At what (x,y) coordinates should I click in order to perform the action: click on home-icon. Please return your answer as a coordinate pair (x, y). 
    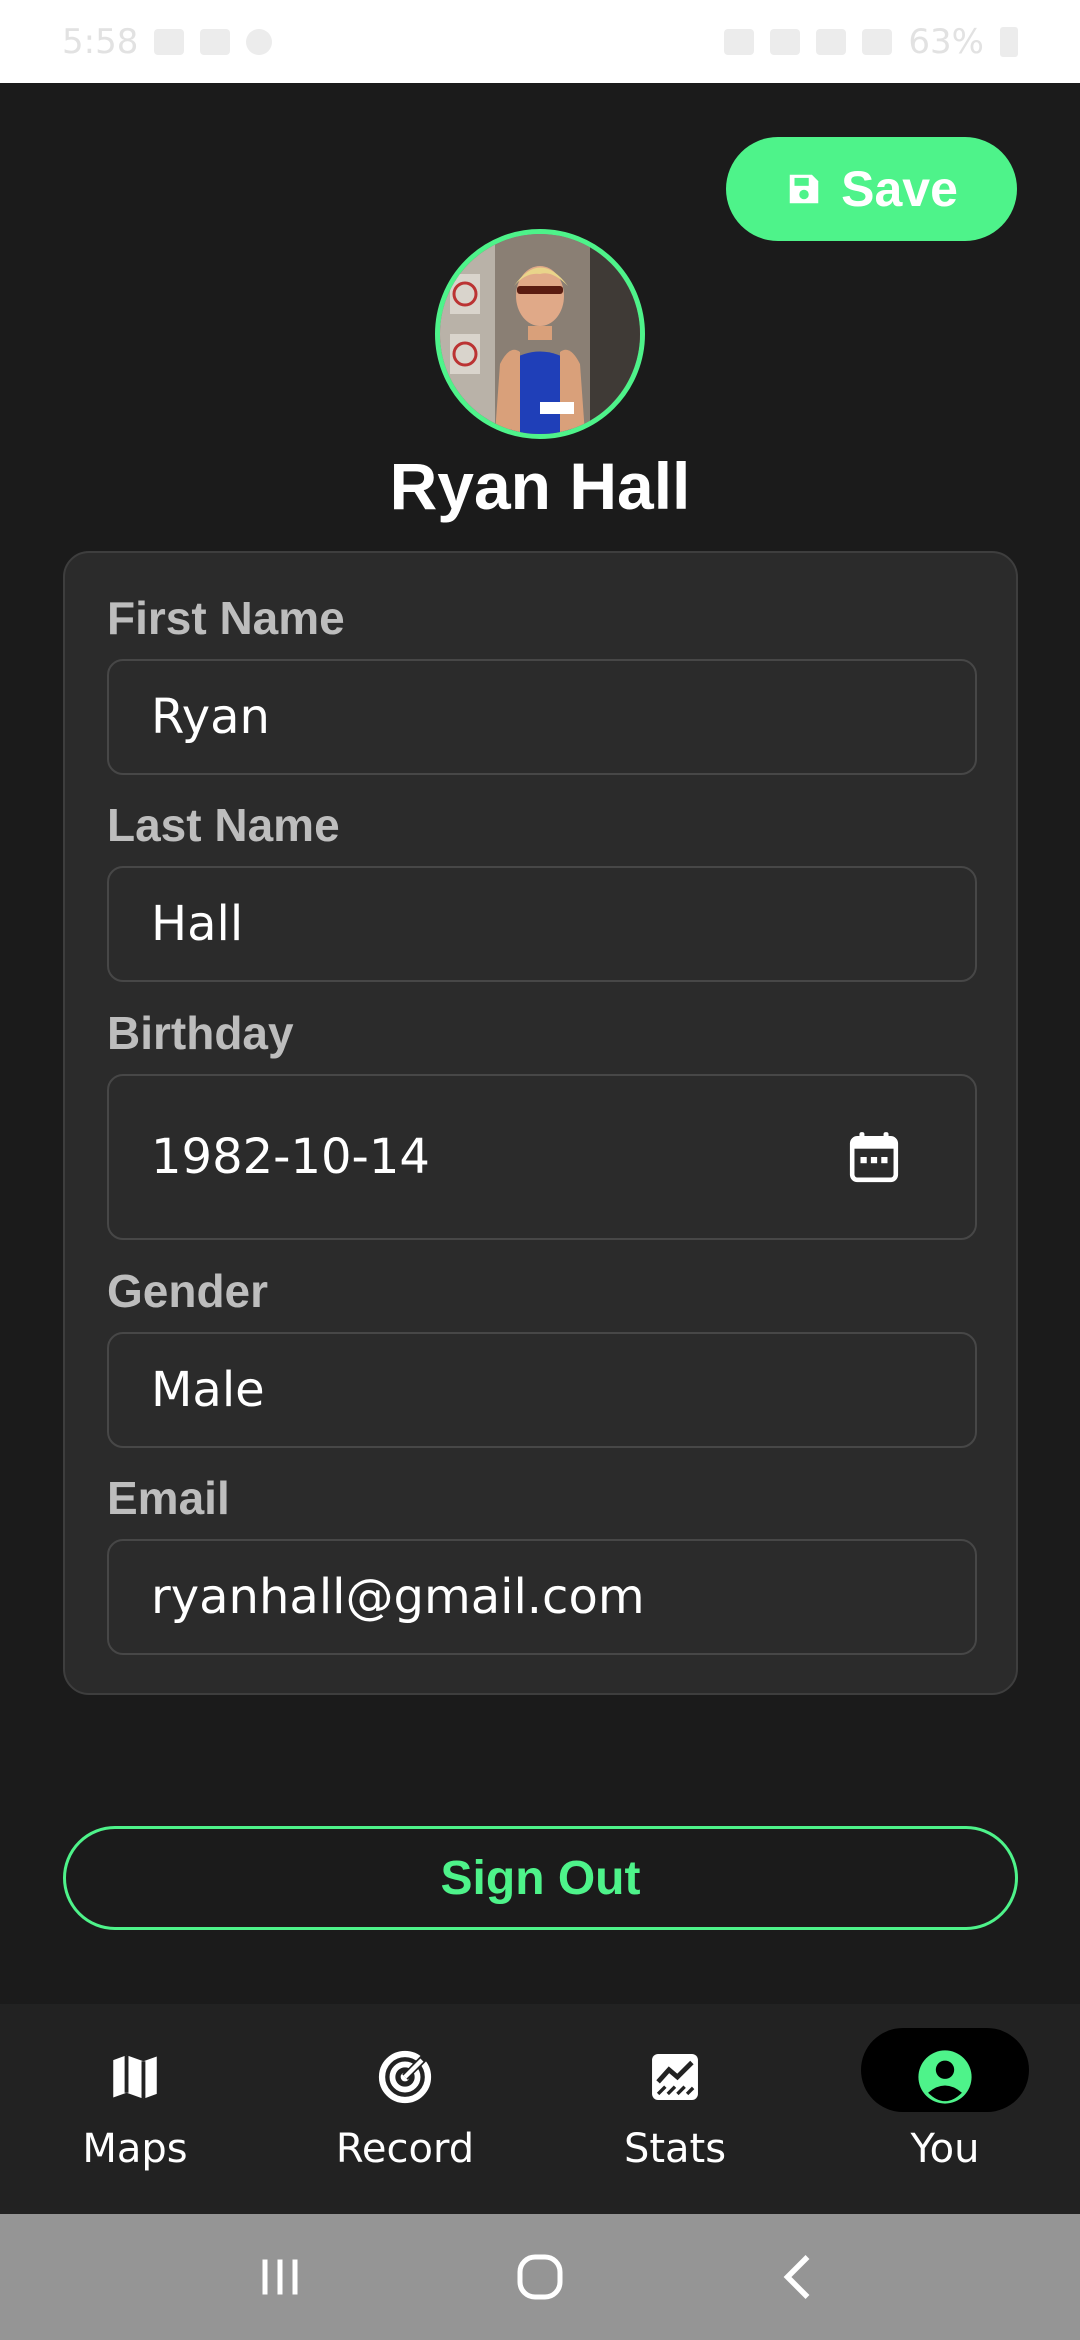
    Looking at the image, I should click on (540, 2277).